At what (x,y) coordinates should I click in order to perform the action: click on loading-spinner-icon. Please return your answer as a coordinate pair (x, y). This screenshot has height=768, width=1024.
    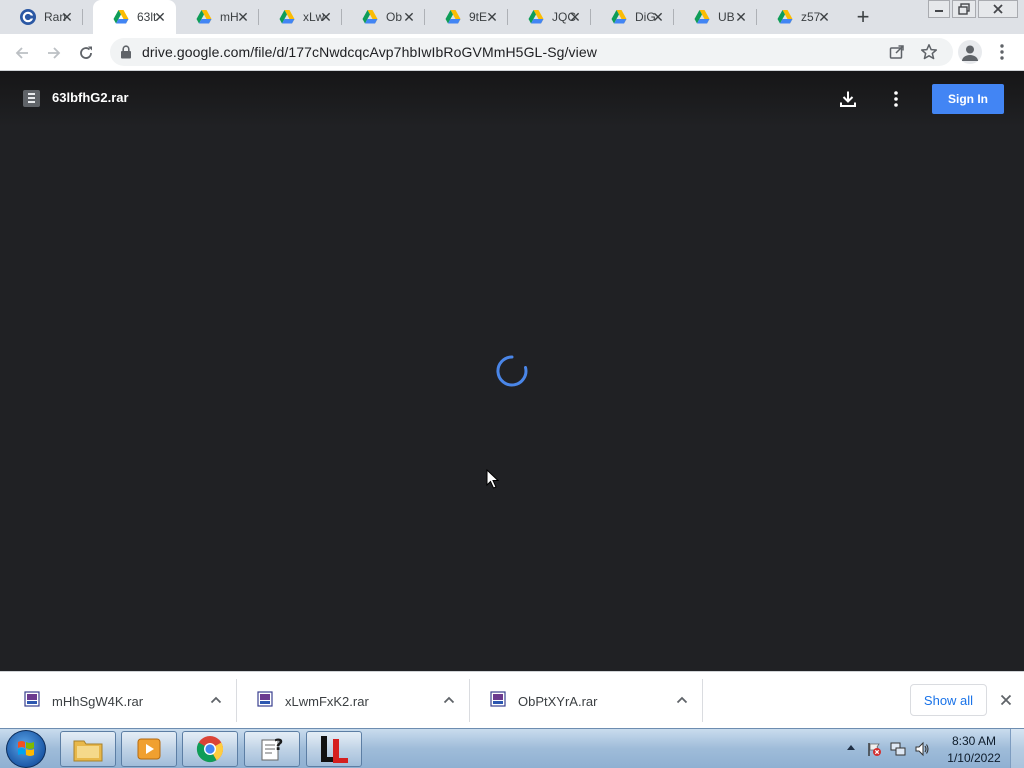
    Looking at the image, I should click on (512, 371).